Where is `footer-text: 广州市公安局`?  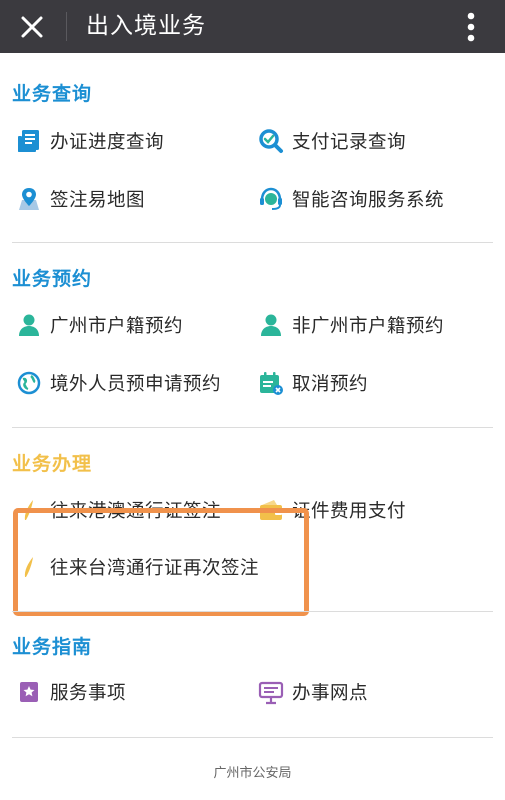 footer-text: 广州市公安局 is located at coordinates (252, 773).